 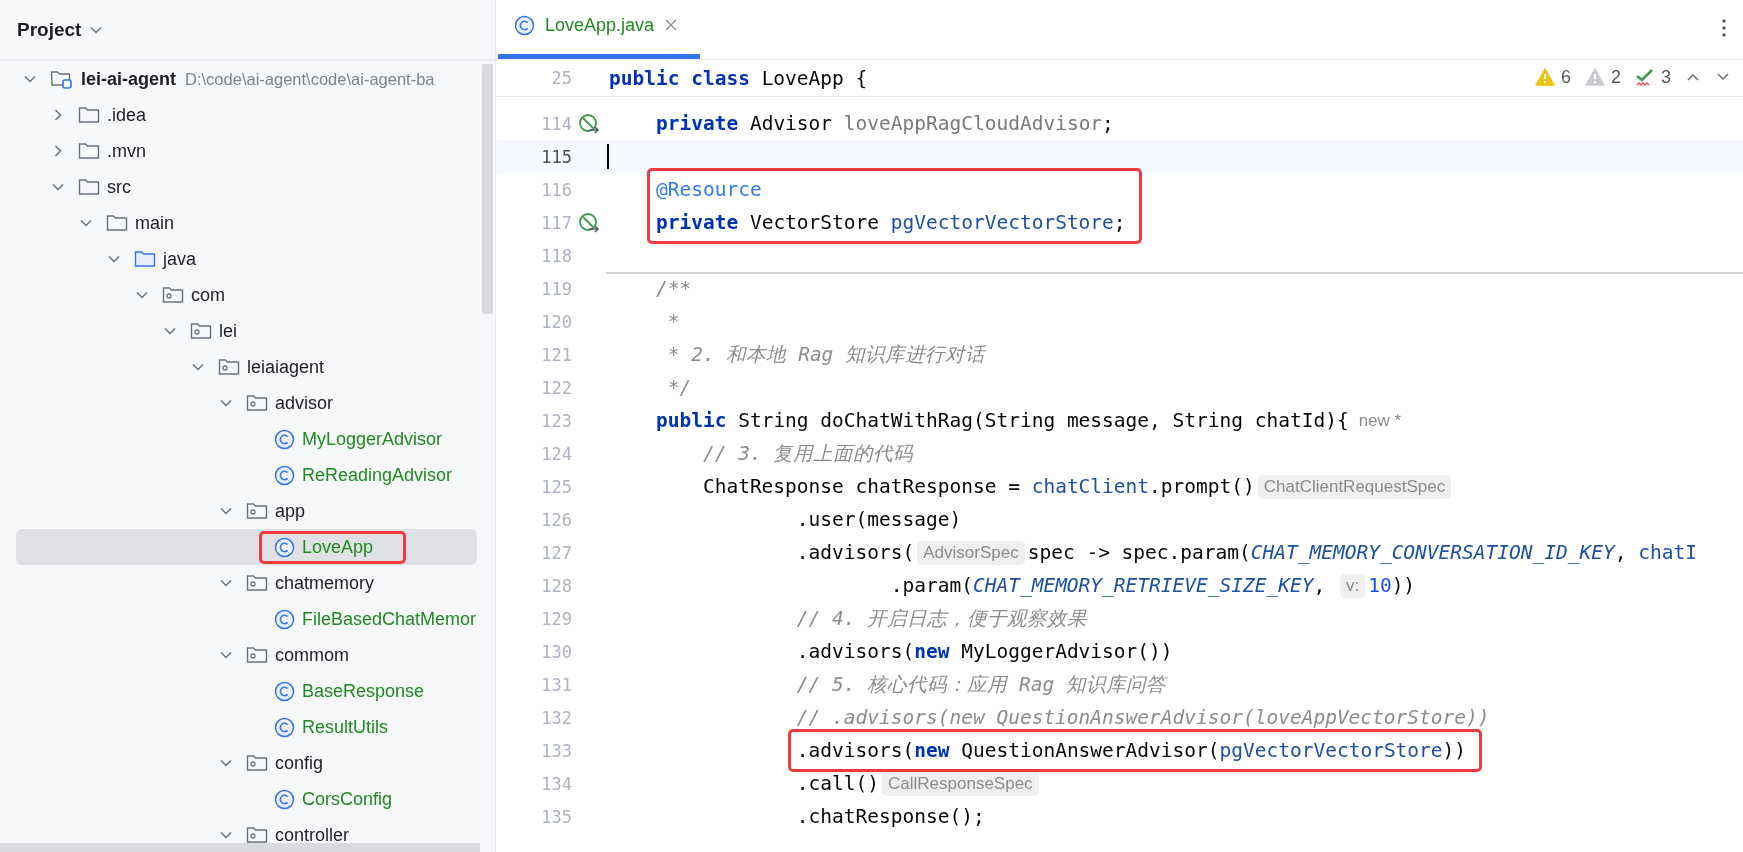 I want to click on code-text: 10)), so click(x=1392, y=585).